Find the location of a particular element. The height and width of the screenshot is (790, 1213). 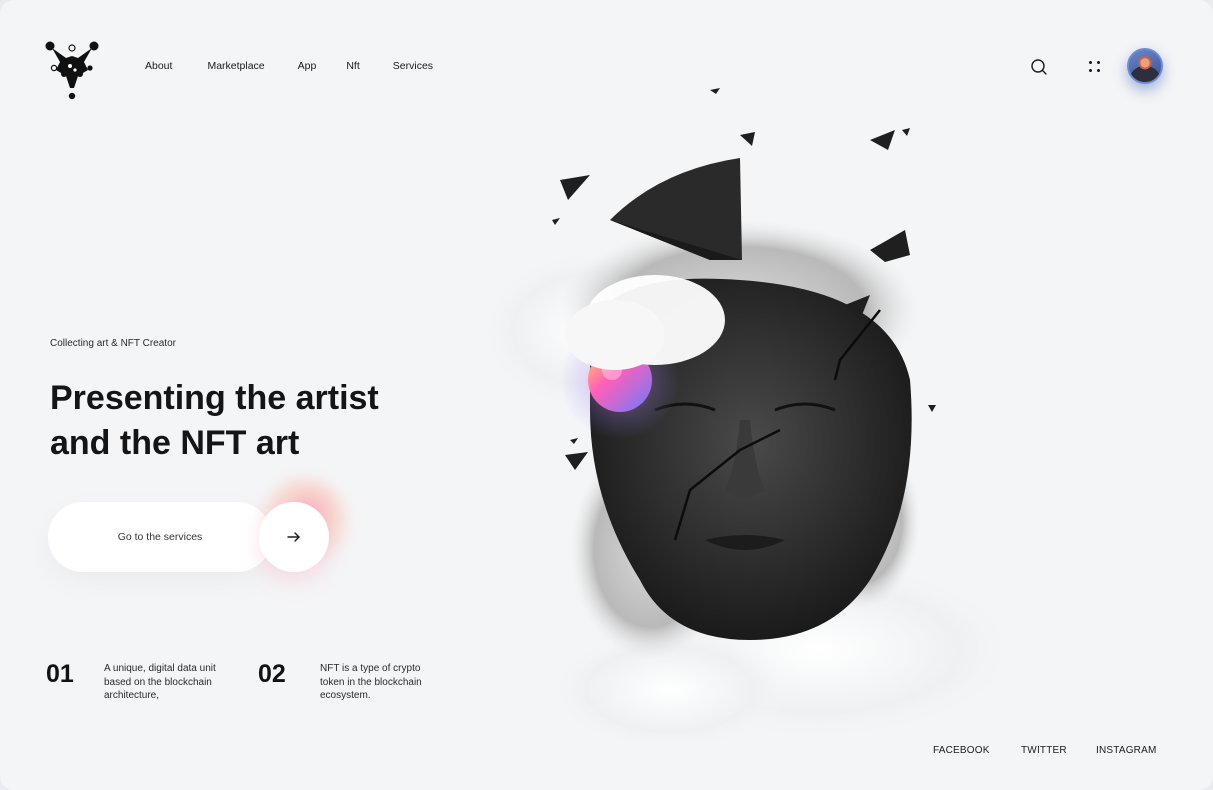

stat-2-line-3: ecosystem. is located at coordinates (345, 695).